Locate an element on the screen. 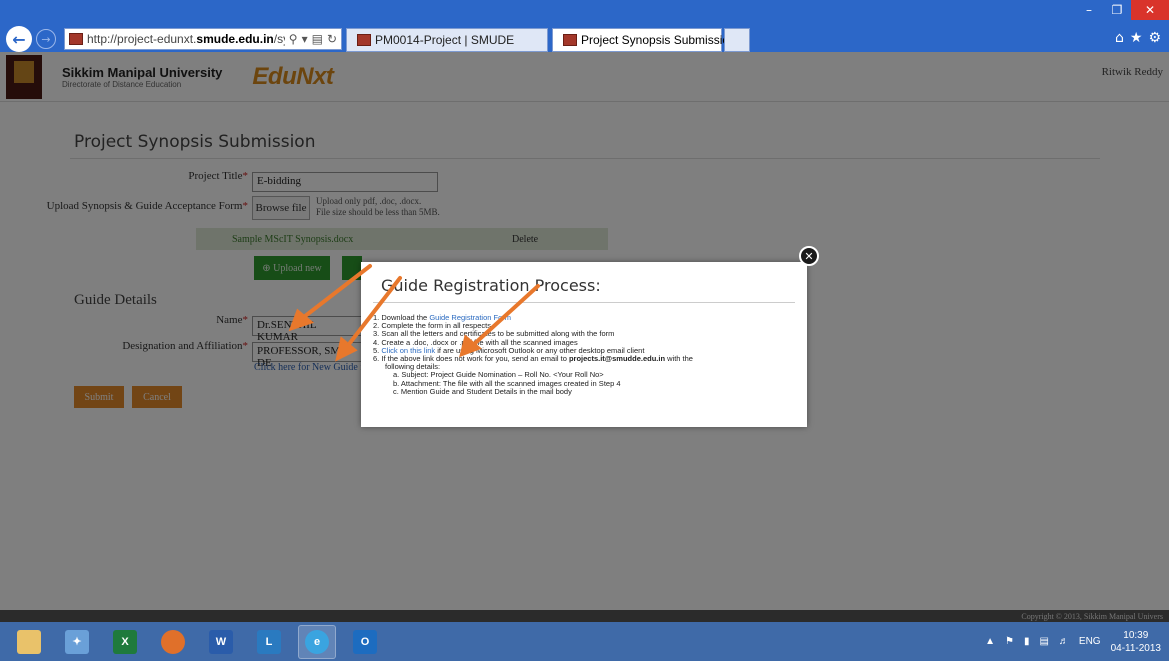 This screenshot has height=661, width=1169. taskbar-file-explorer is located at coordinates (29, 642).